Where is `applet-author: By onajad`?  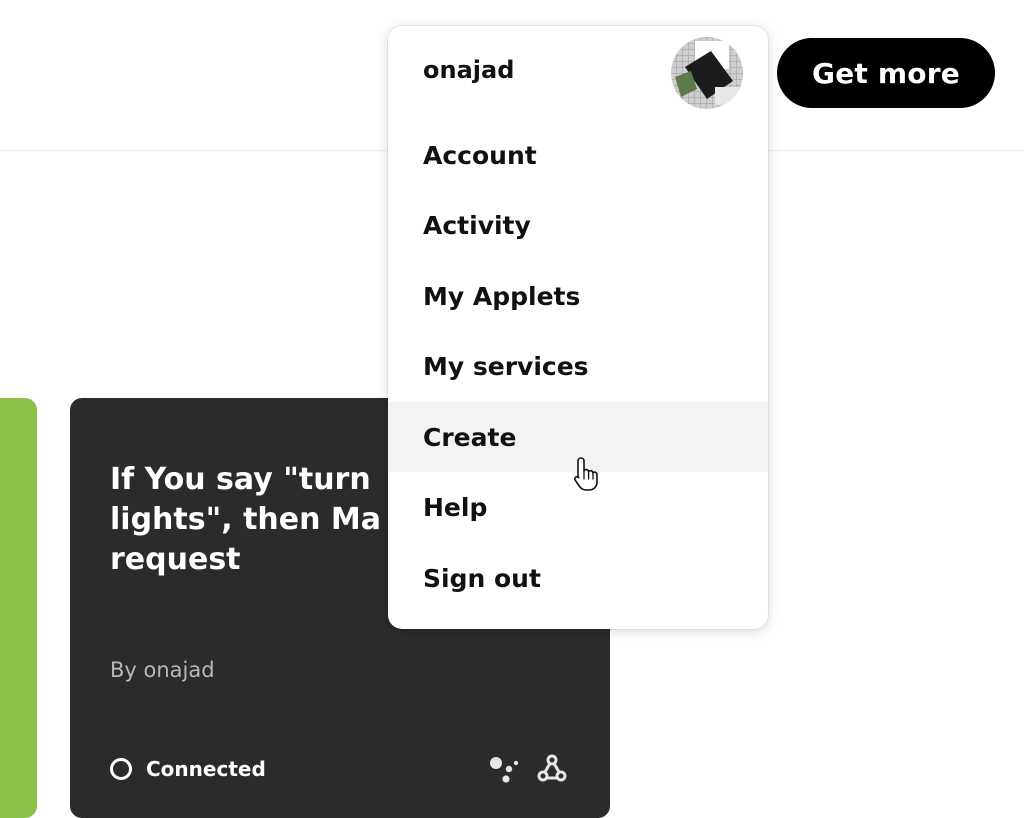
applet-author: By onajad is located at coordinates (162, 670).